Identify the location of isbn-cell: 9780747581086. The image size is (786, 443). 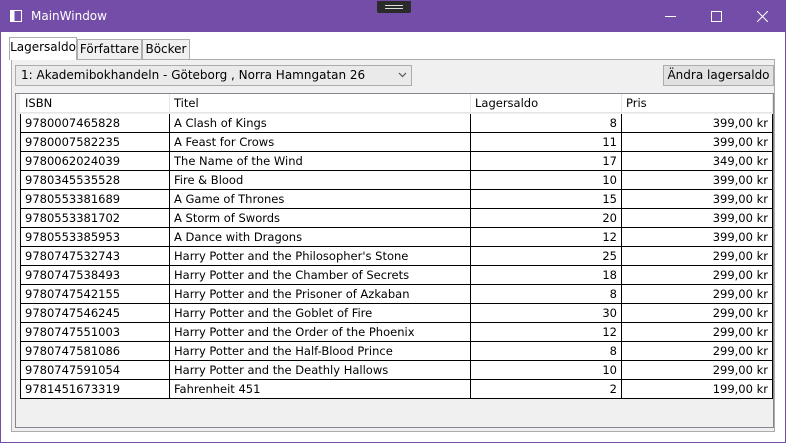
(95, 351).